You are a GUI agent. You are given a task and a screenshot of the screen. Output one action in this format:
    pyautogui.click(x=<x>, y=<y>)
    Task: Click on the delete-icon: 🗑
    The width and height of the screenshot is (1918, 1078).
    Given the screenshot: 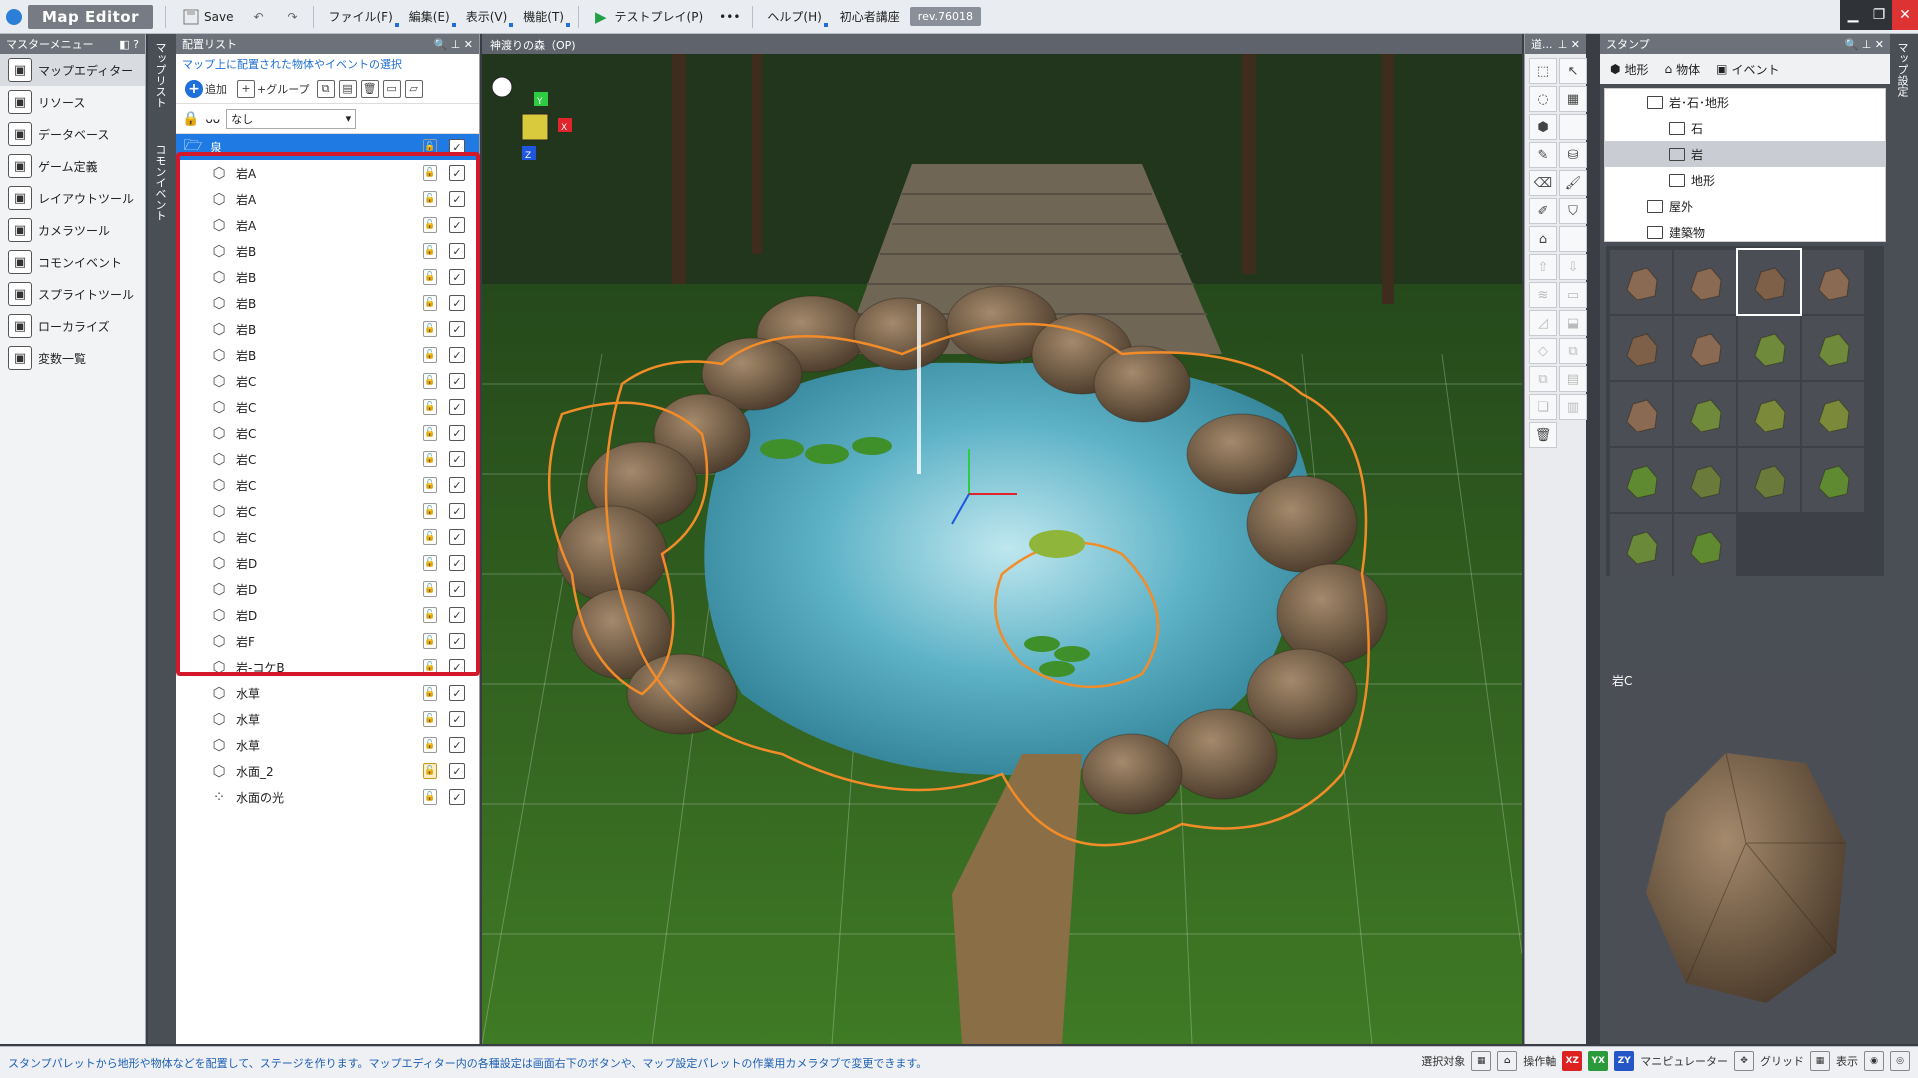 What is the action you would take?
    pyautogui.click(x=369, y=88)
    